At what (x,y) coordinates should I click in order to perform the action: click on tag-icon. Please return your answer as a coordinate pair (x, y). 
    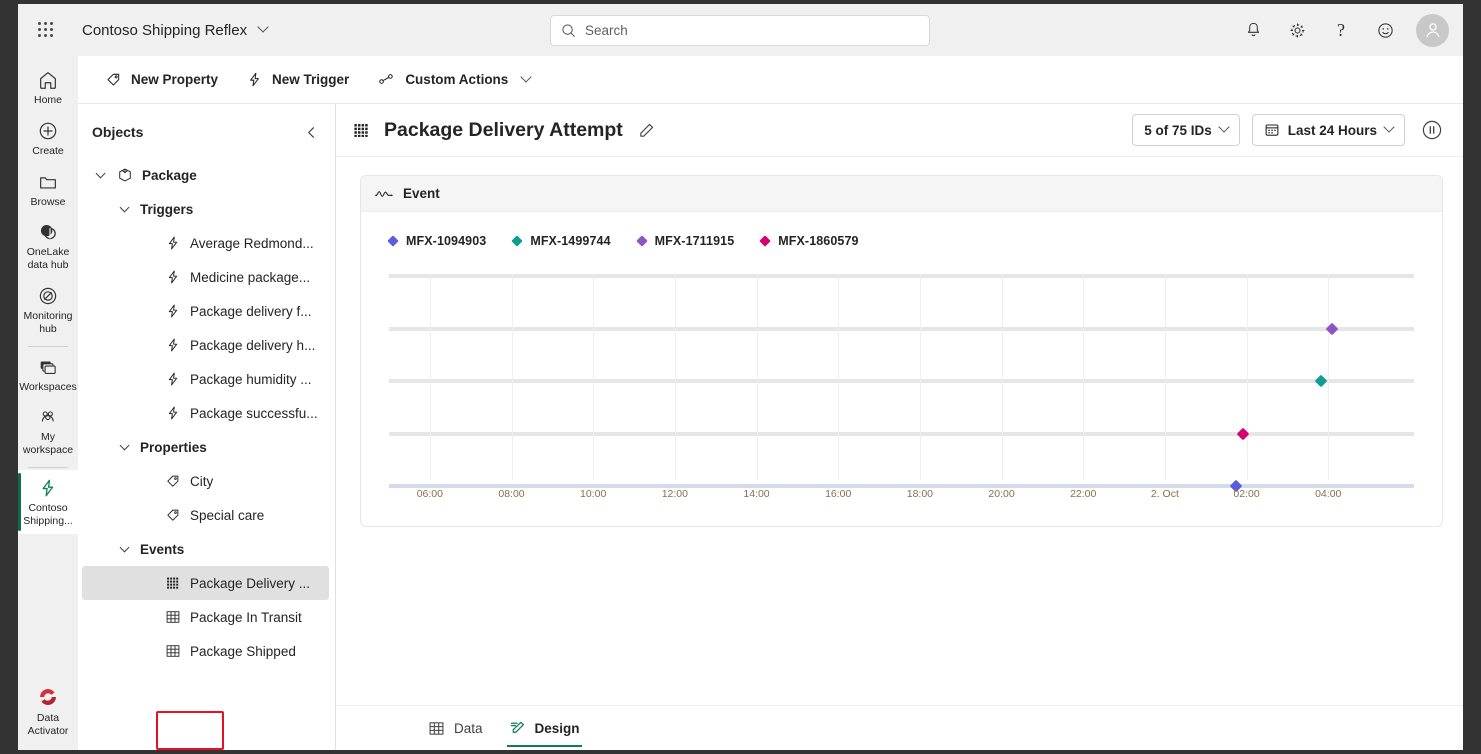
    Looking at the image, I should click on (173, 481).